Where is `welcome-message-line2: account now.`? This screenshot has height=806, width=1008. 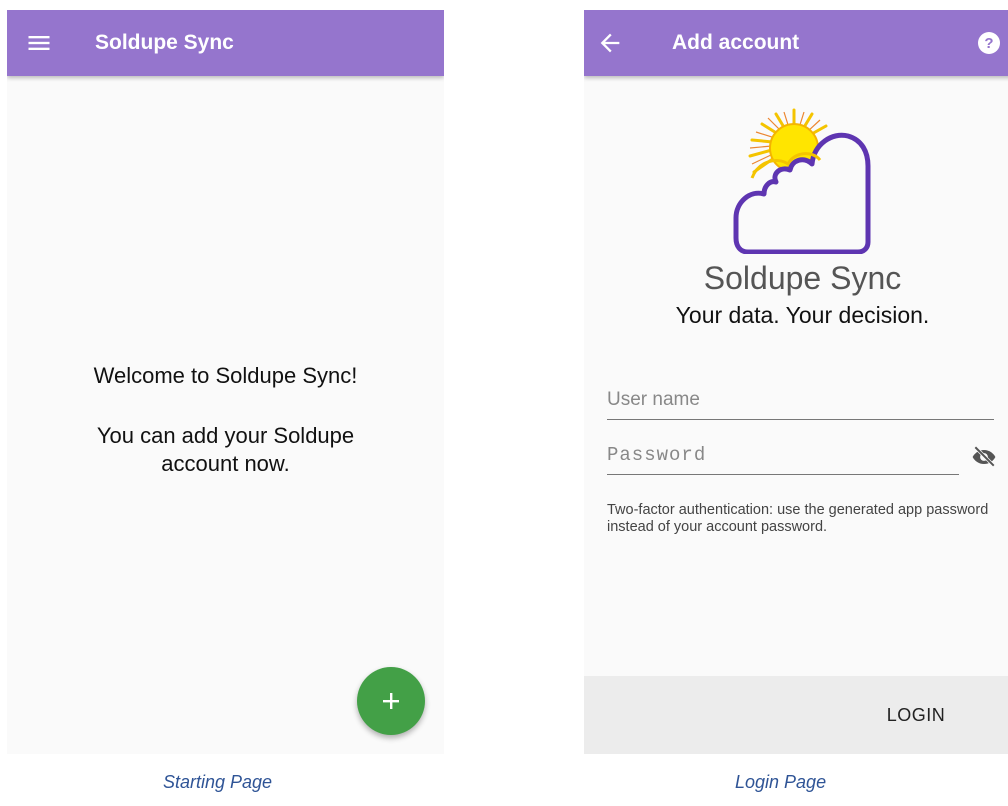 welcome-message-line2: account now. is located at coordinates (225, 463).